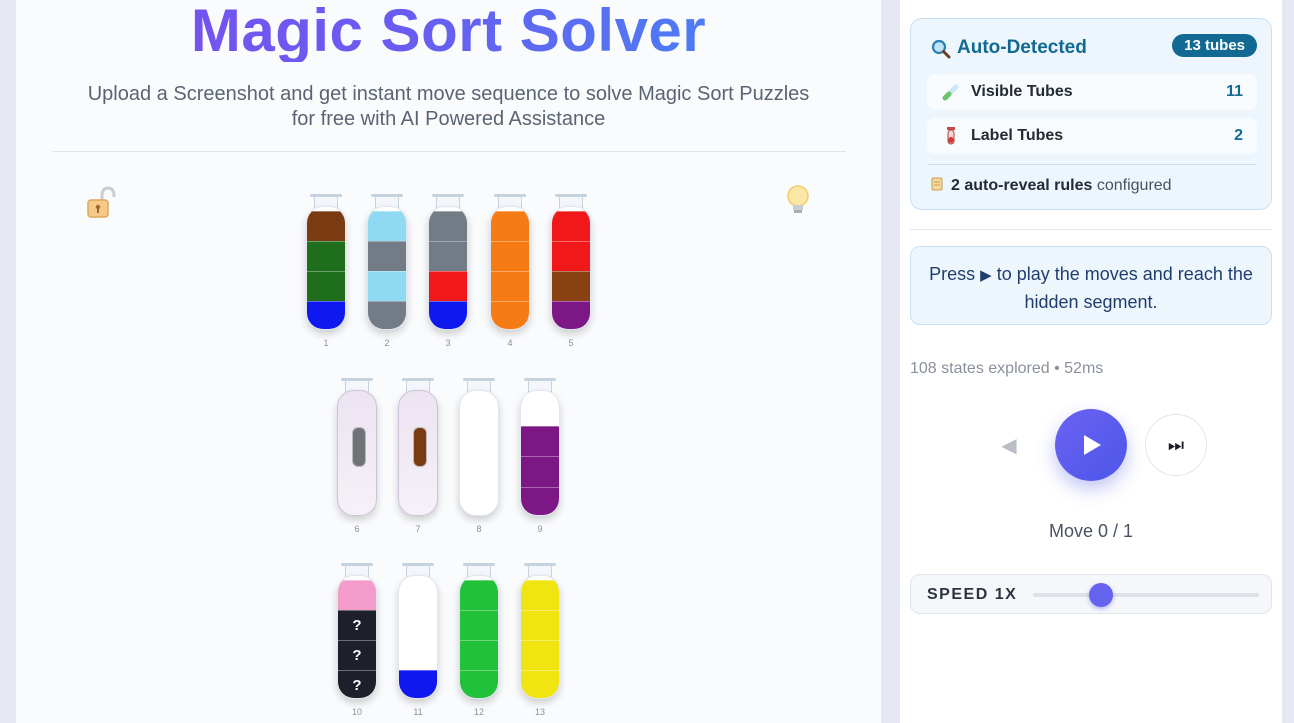  I want to click on solver-stats: 108 states explored • 52ms, so click(1007, 368).